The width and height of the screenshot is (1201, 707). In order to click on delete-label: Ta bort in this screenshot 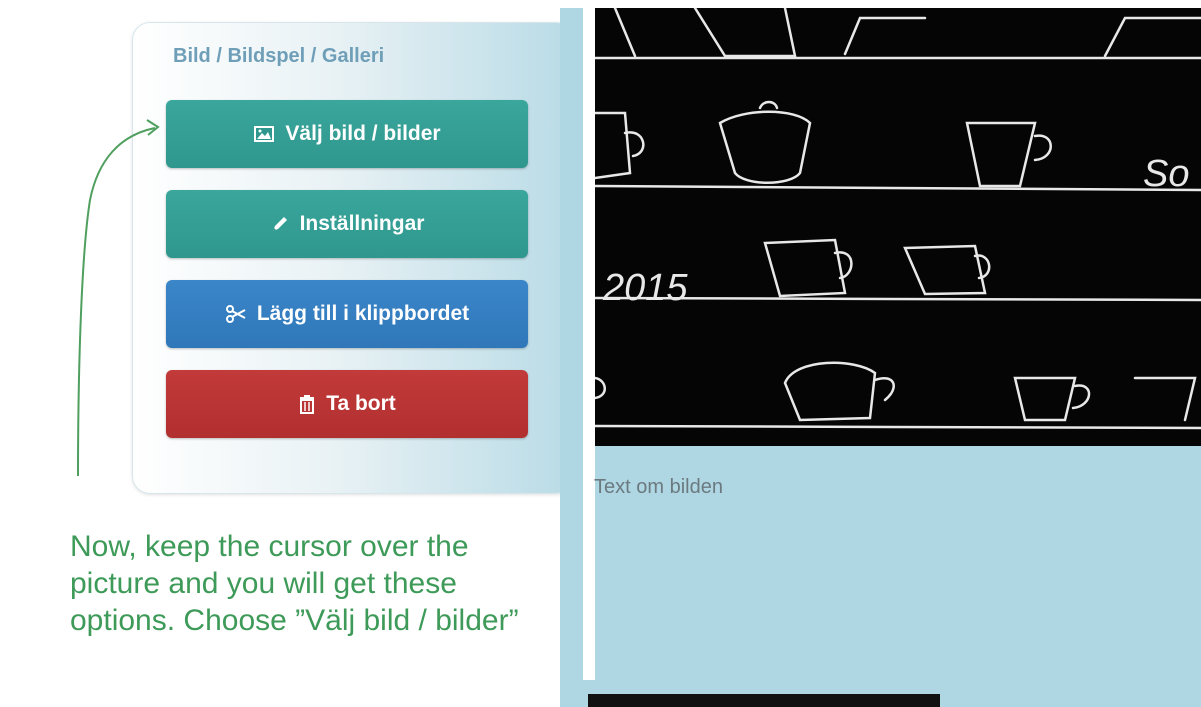, I will do `click(361, 403)`.